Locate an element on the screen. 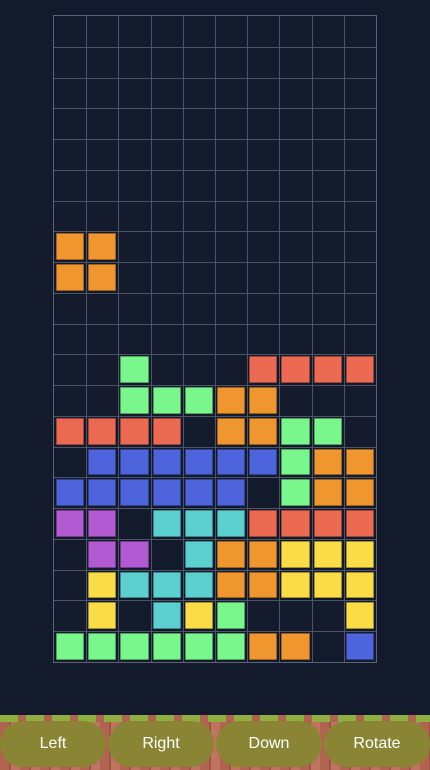 The width and height of the screenshot is (430, 770). rotate-button: Rotate is located at coordinates (377, 744).